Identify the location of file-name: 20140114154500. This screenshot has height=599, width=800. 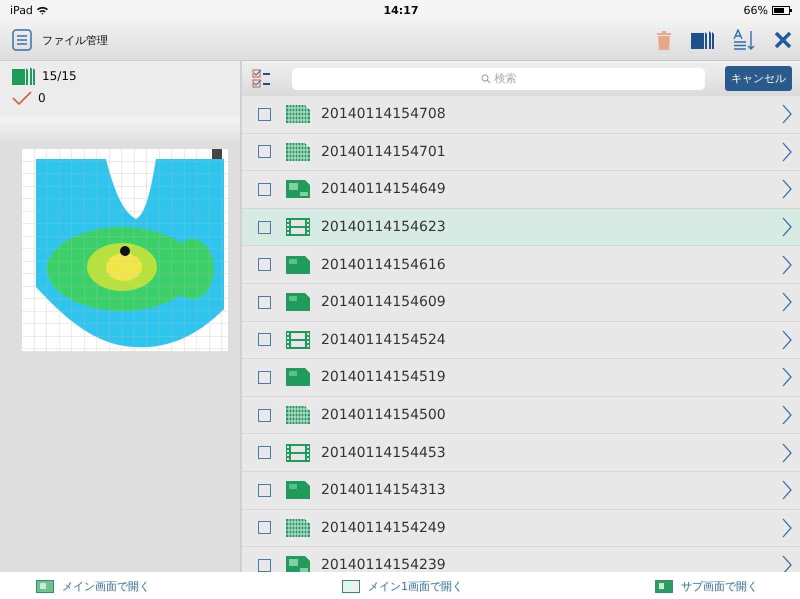
(384, 415).